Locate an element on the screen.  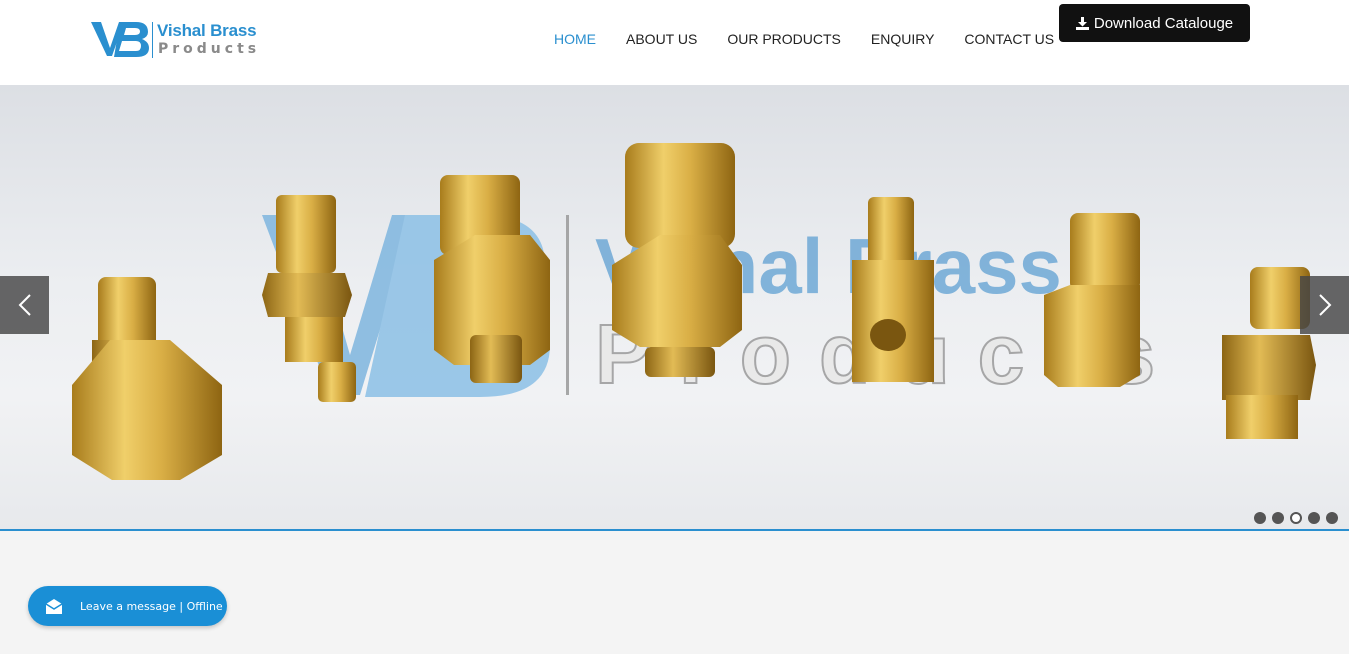
chevron-right-icon is located at coordinates (1324, 305).